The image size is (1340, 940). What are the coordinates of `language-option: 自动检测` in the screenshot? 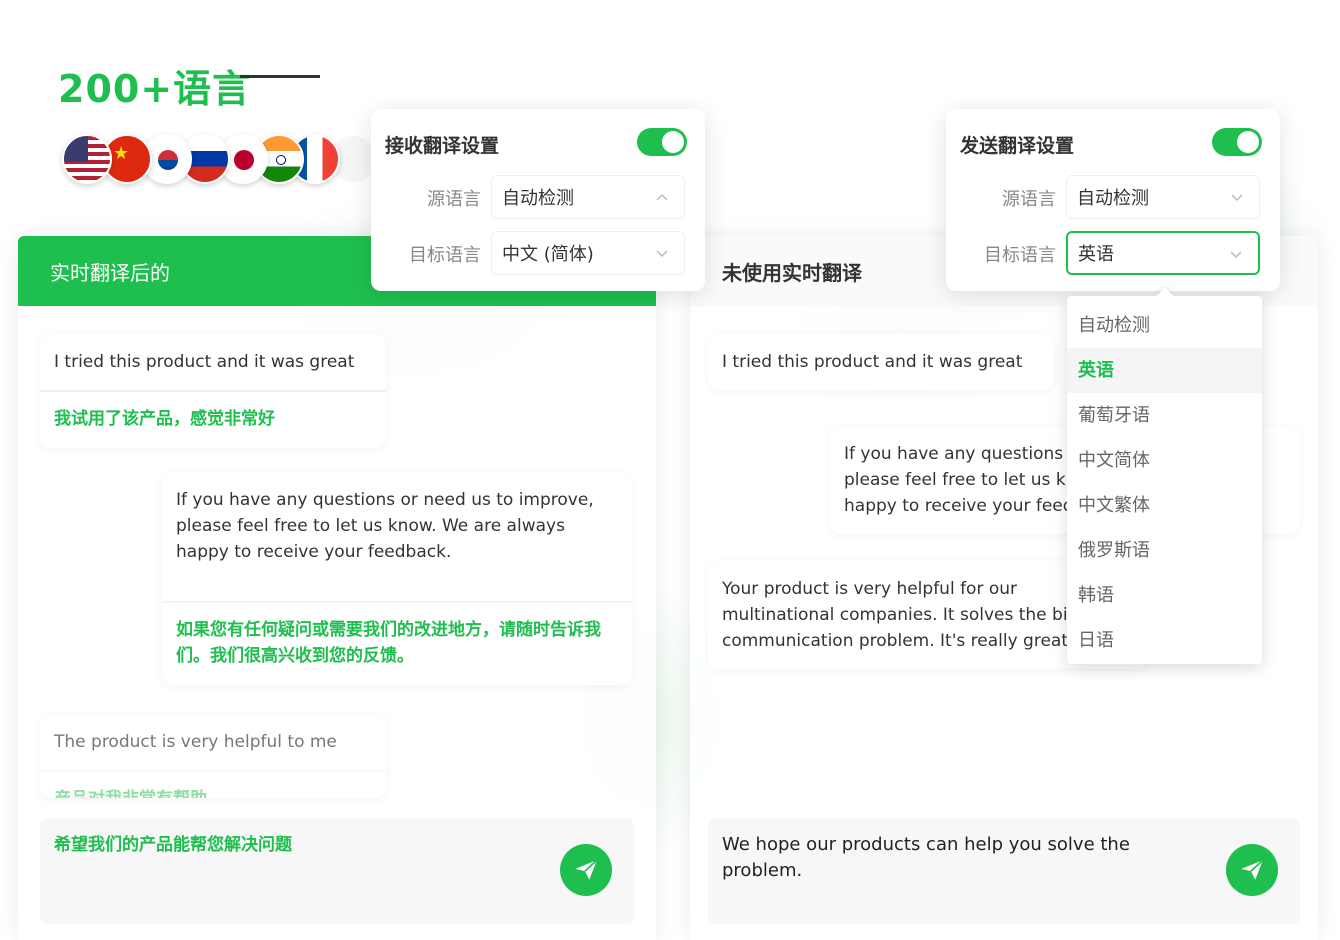 It's located at (1164, 325).